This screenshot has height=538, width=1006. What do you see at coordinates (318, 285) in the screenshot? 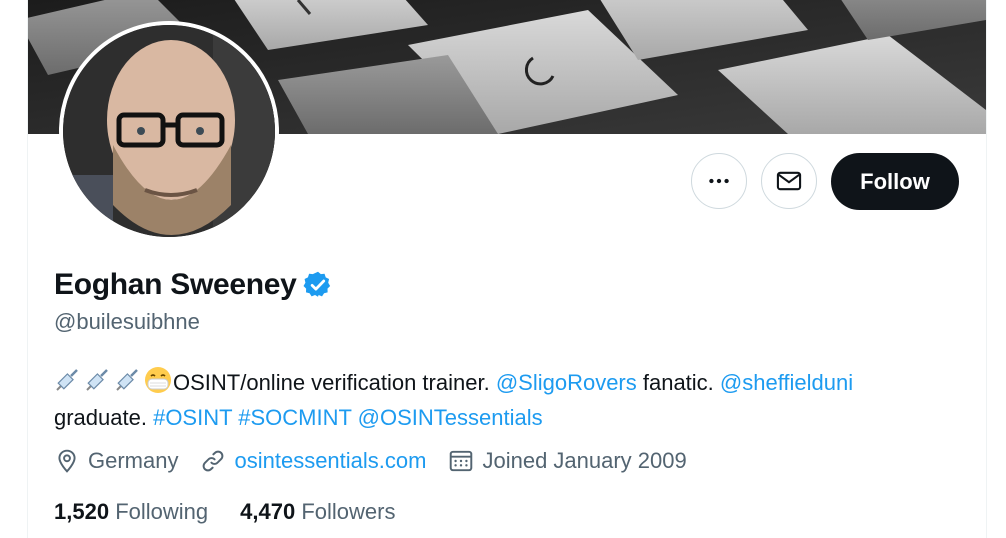
I see `verified-badge-icon` at bounding box center [318, 285].